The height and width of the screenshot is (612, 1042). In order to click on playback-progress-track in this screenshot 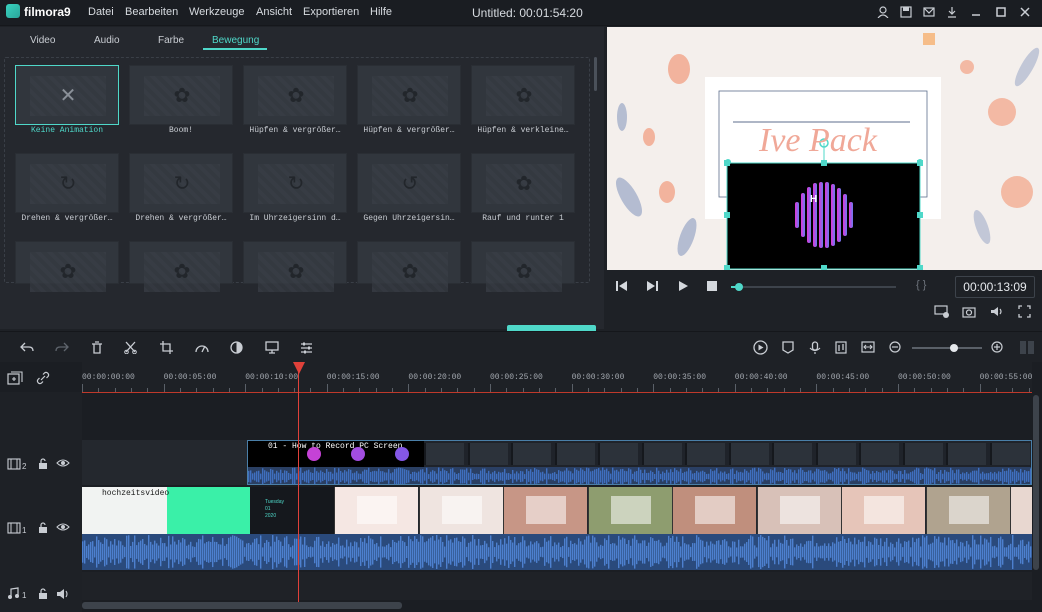, I will do `click(813, 287)`.